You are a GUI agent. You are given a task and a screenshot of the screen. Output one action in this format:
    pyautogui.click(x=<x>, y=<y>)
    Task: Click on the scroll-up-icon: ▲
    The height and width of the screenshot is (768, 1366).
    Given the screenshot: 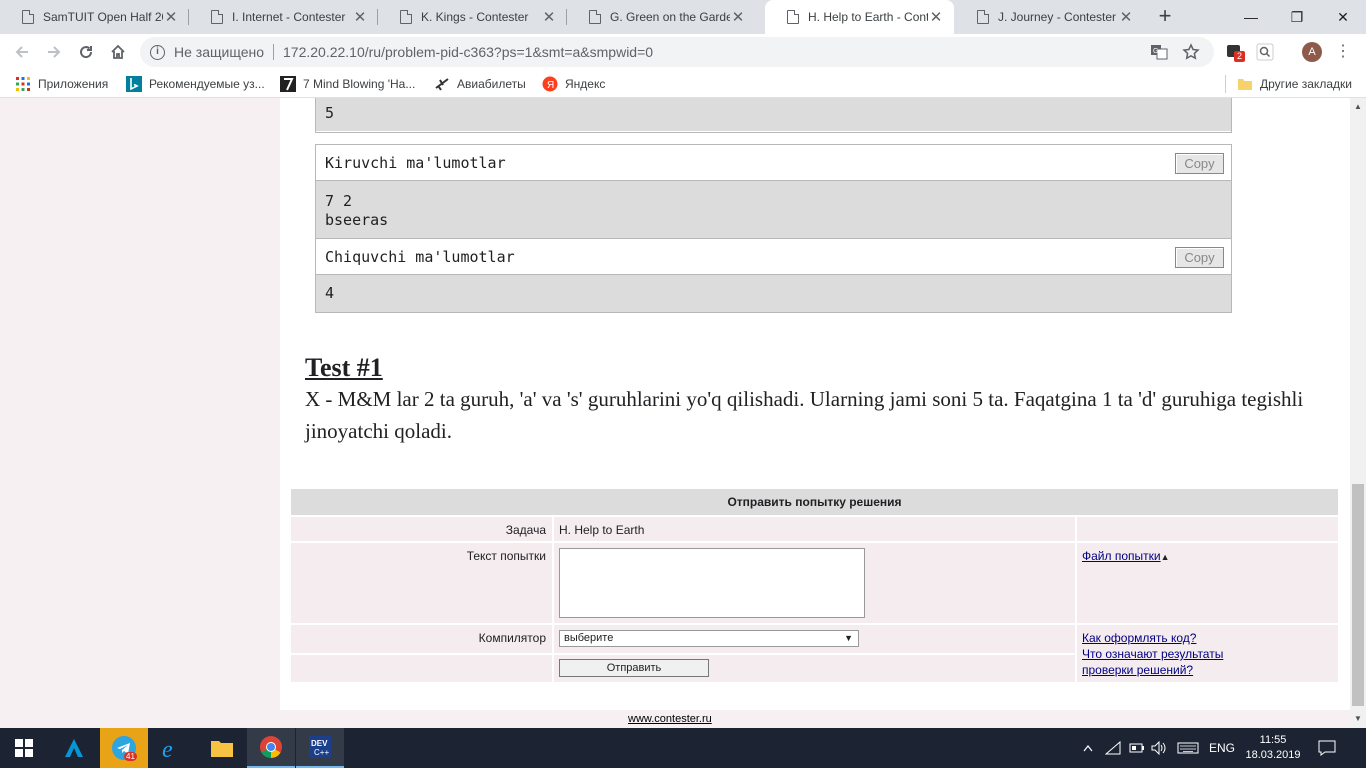 What is the action you would take?
    pyautogui.click(x=1358, y=106)
    